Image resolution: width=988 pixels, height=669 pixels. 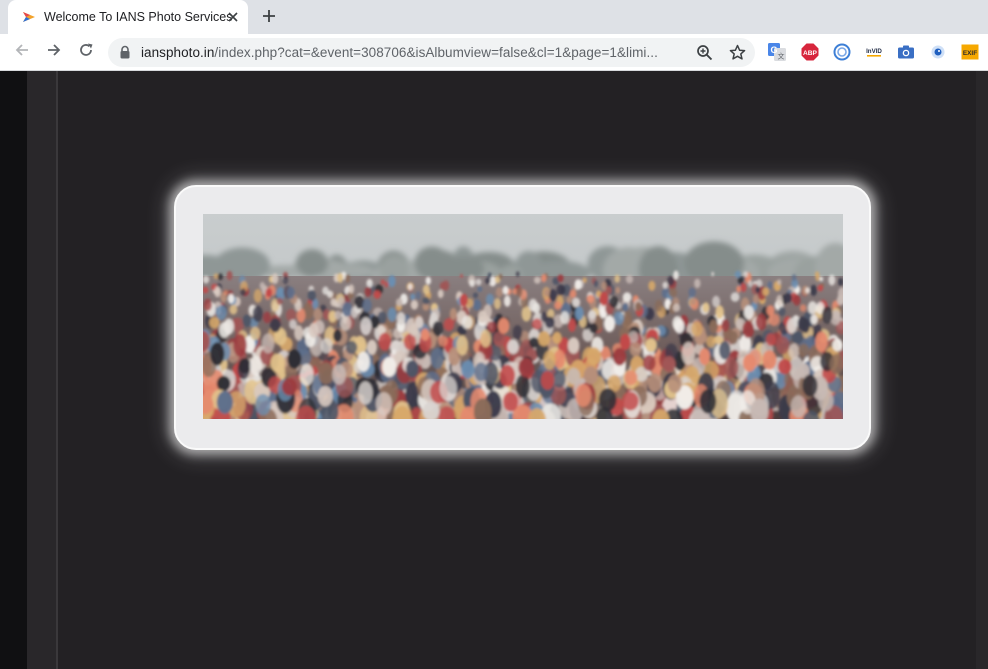 What do you see at coordinates (704, 52) in the screenshot?
I see `zoom-icon` at bounding box center [704, 52].